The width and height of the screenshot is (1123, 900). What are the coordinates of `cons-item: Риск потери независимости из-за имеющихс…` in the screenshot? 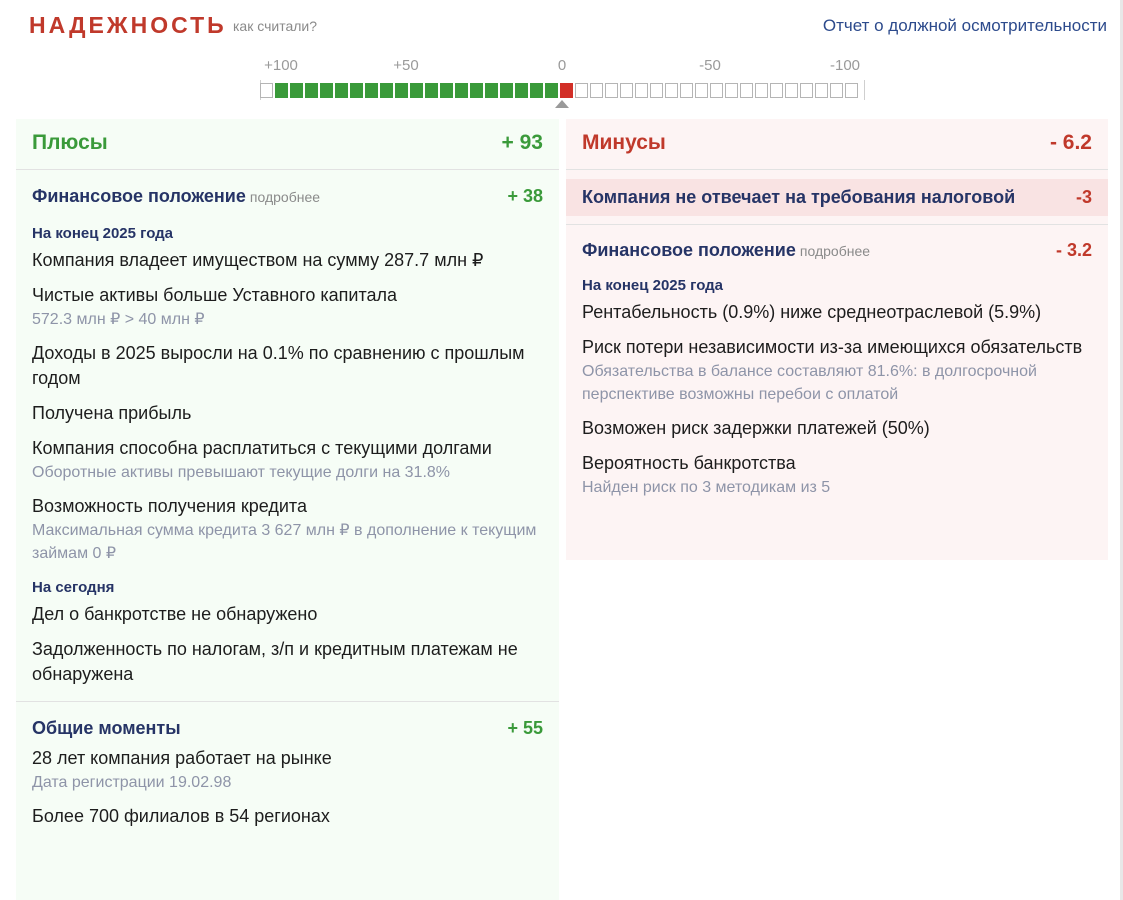 It's located at (837, 370).